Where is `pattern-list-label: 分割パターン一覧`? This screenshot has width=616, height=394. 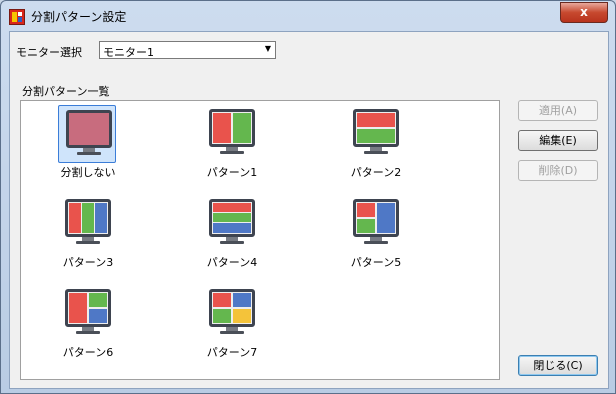
pattern-list-label: 分割パターン一覧 is located at coordinates (66, 91).